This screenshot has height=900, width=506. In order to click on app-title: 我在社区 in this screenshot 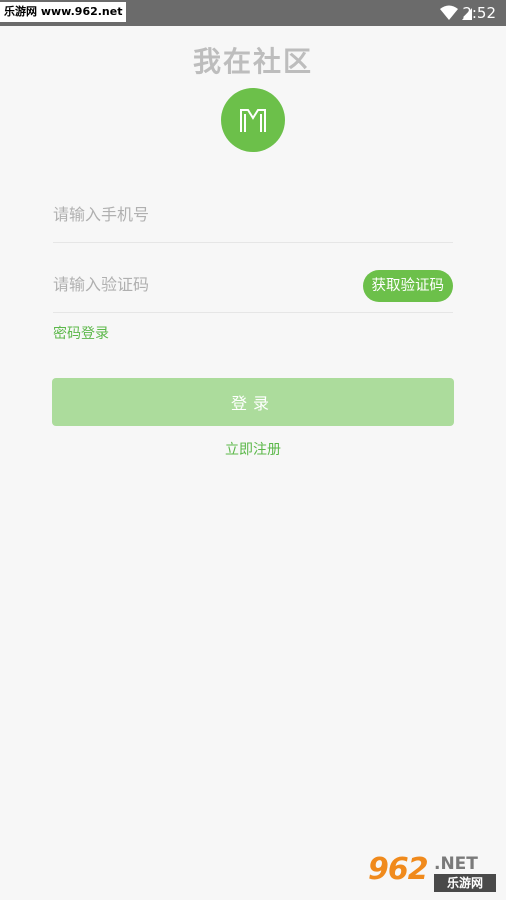, I will do `click(252, 61)`.